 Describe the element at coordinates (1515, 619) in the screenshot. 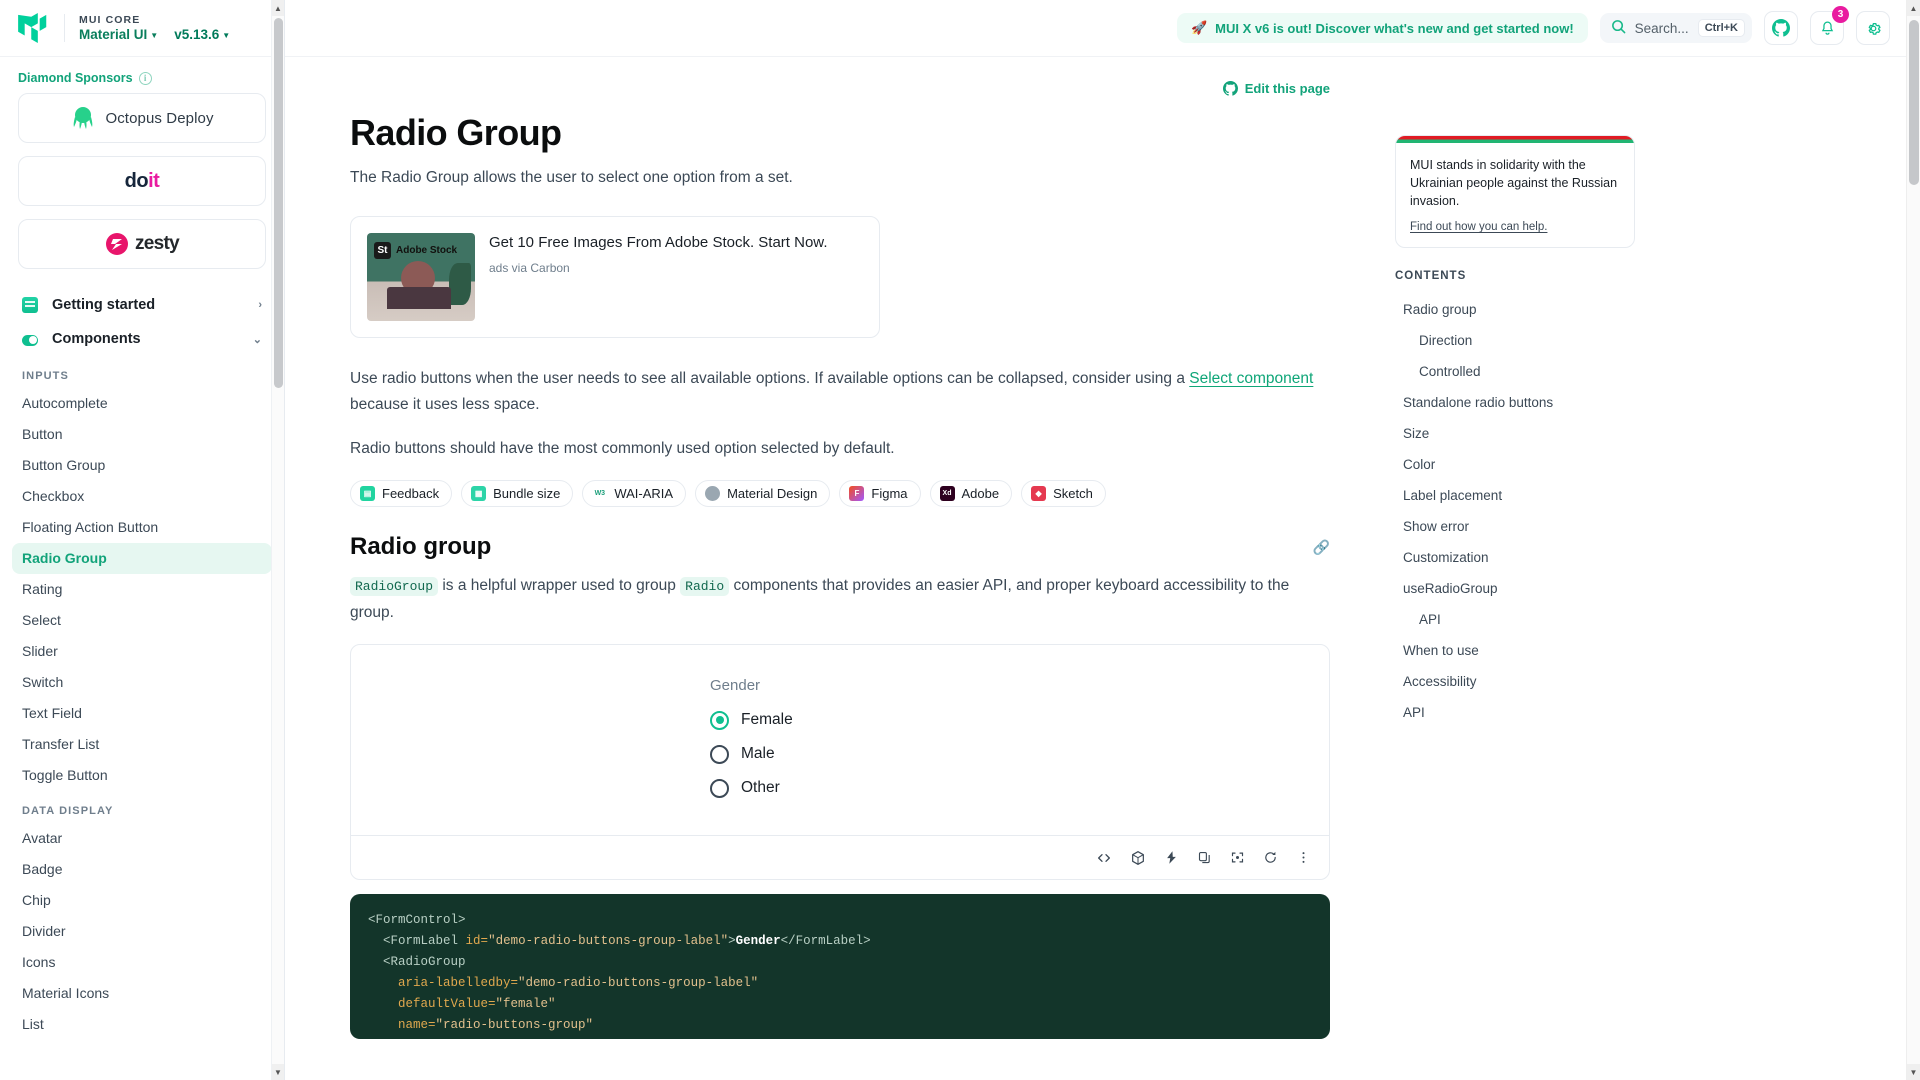

I see `toc-item-api-sub: API` at that location.